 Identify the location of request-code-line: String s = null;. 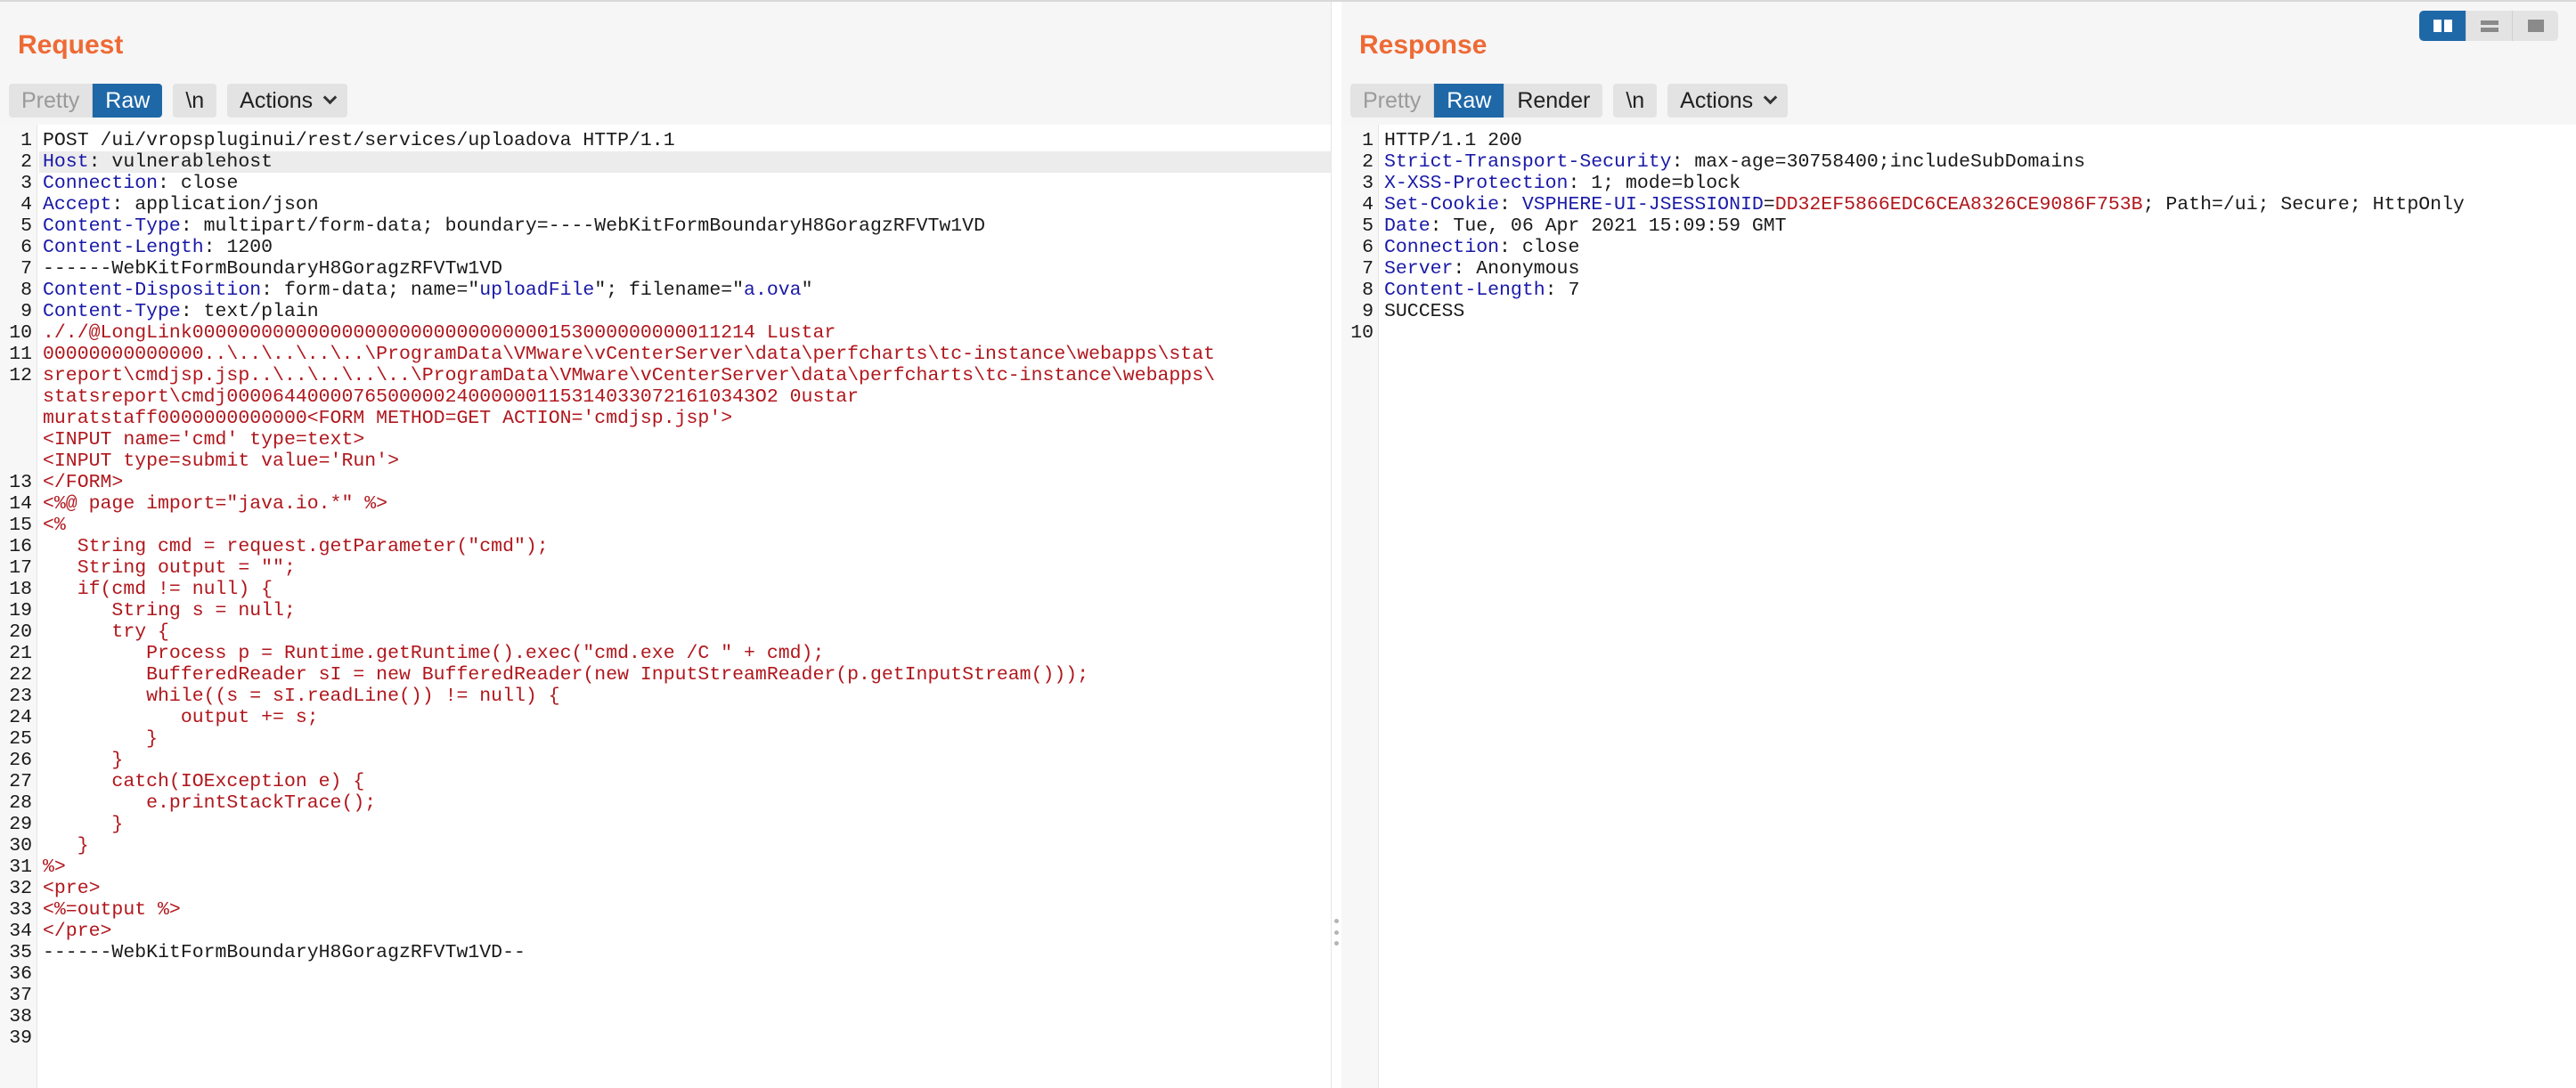
(687, 610).